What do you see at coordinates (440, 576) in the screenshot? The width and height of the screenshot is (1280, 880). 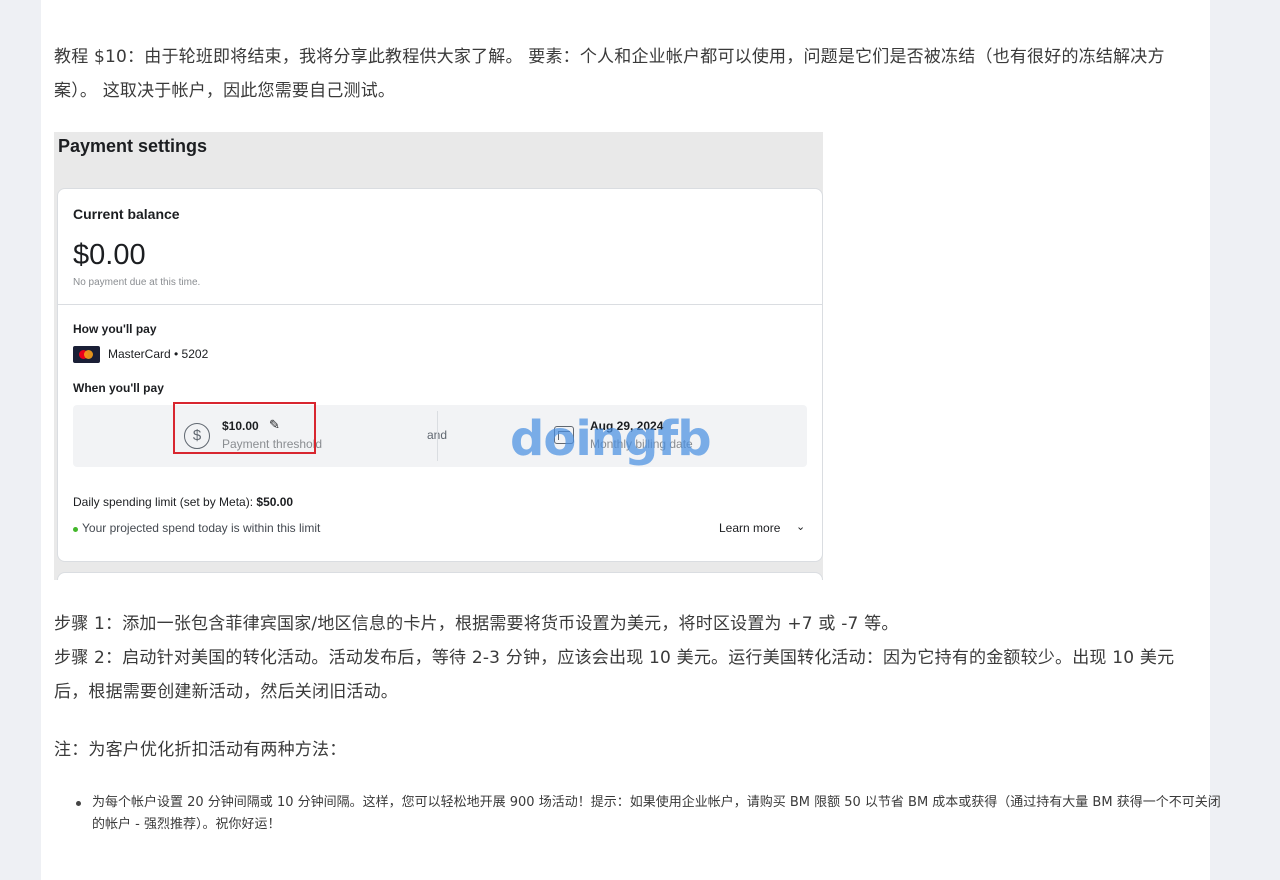 I see `next-card-peek` at bounding box center [440, 576].